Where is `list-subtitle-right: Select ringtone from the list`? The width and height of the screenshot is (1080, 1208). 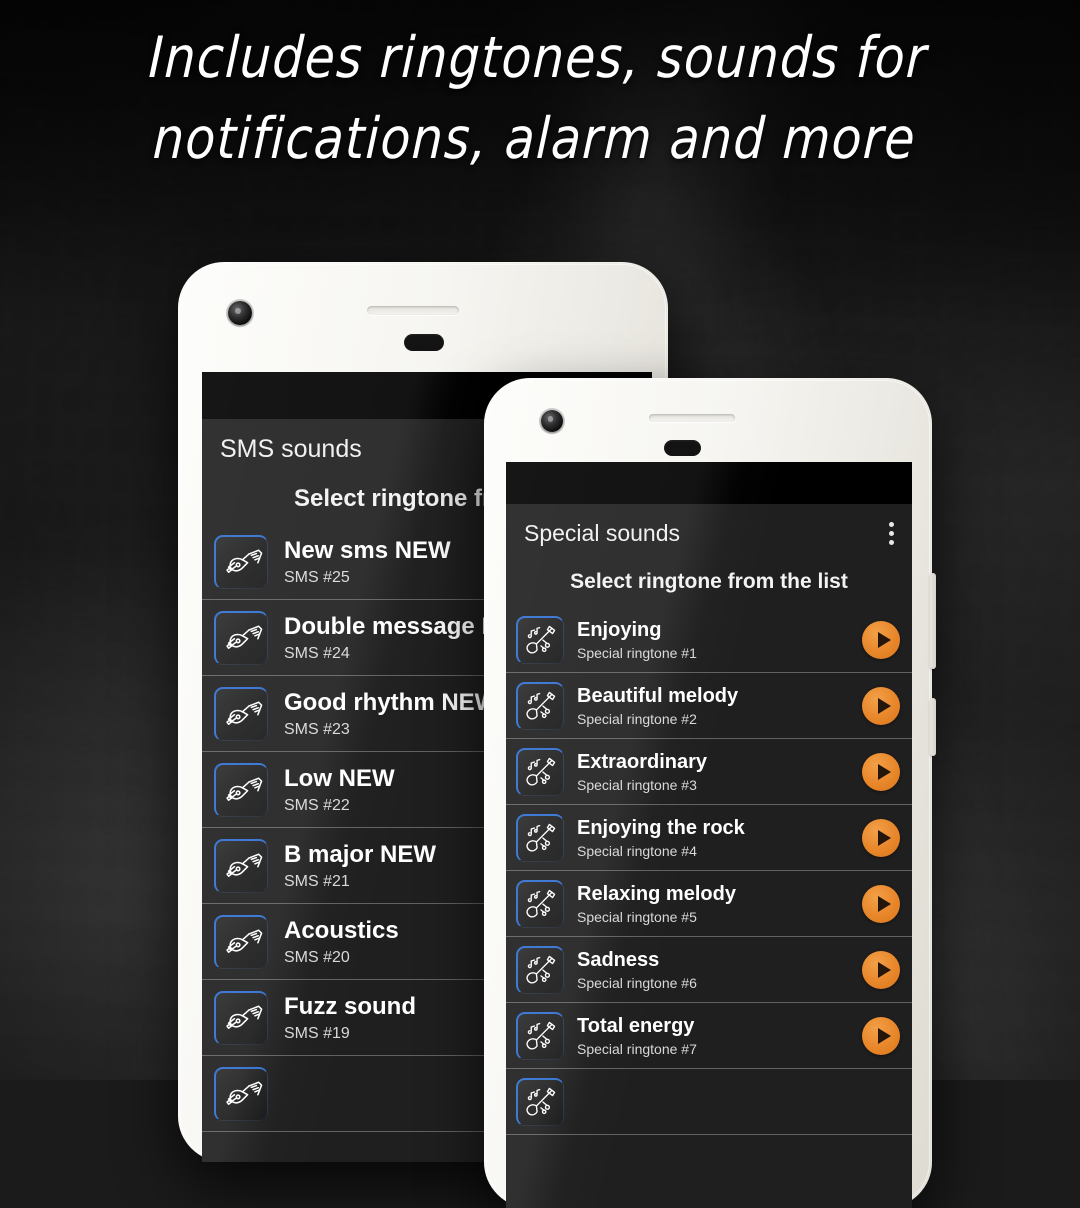
list-subtitle-right: Select ringtone from the list is located at coordinates (709, 581).